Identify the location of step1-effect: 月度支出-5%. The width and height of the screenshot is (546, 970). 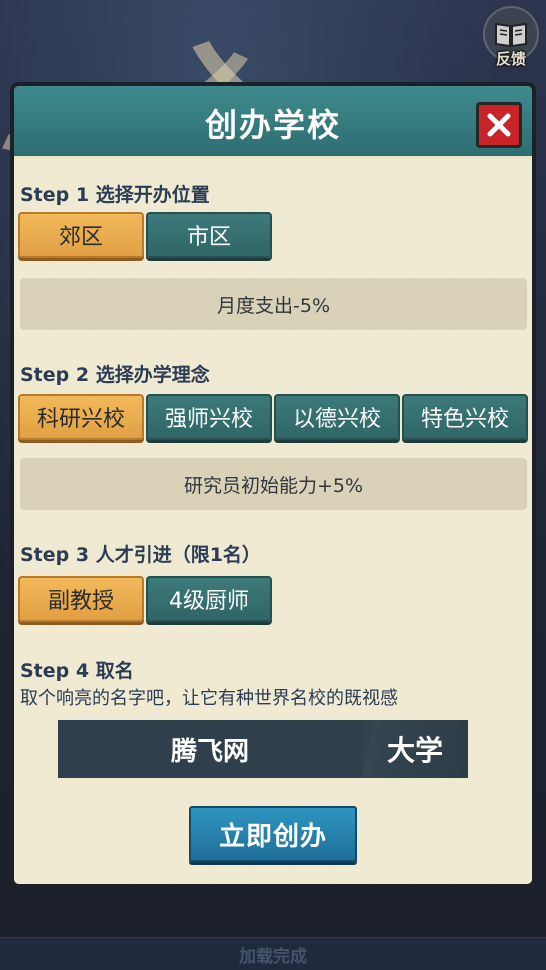
(273, 304).